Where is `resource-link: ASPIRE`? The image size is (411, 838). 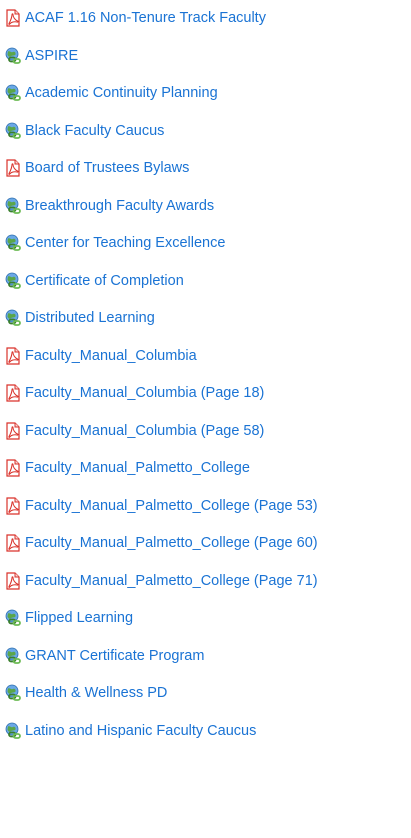
resource-link: ASPIRE is located at coordinates (41, 56).